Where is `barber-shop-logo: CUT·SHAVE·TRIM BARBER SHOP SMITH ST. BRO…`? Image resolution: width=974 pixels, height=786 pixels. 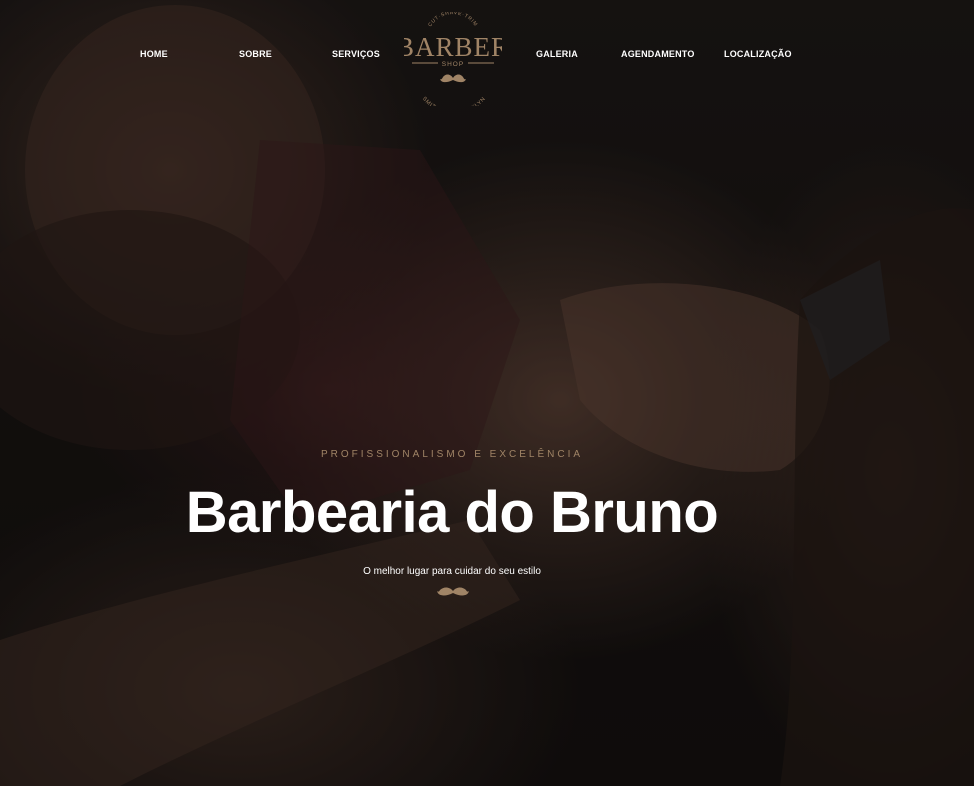 barber-shop-logo: CUT·SHAVE·TRIM BARBER SHOP SMITH ST. BRO… is located at coordinates (453, 59).